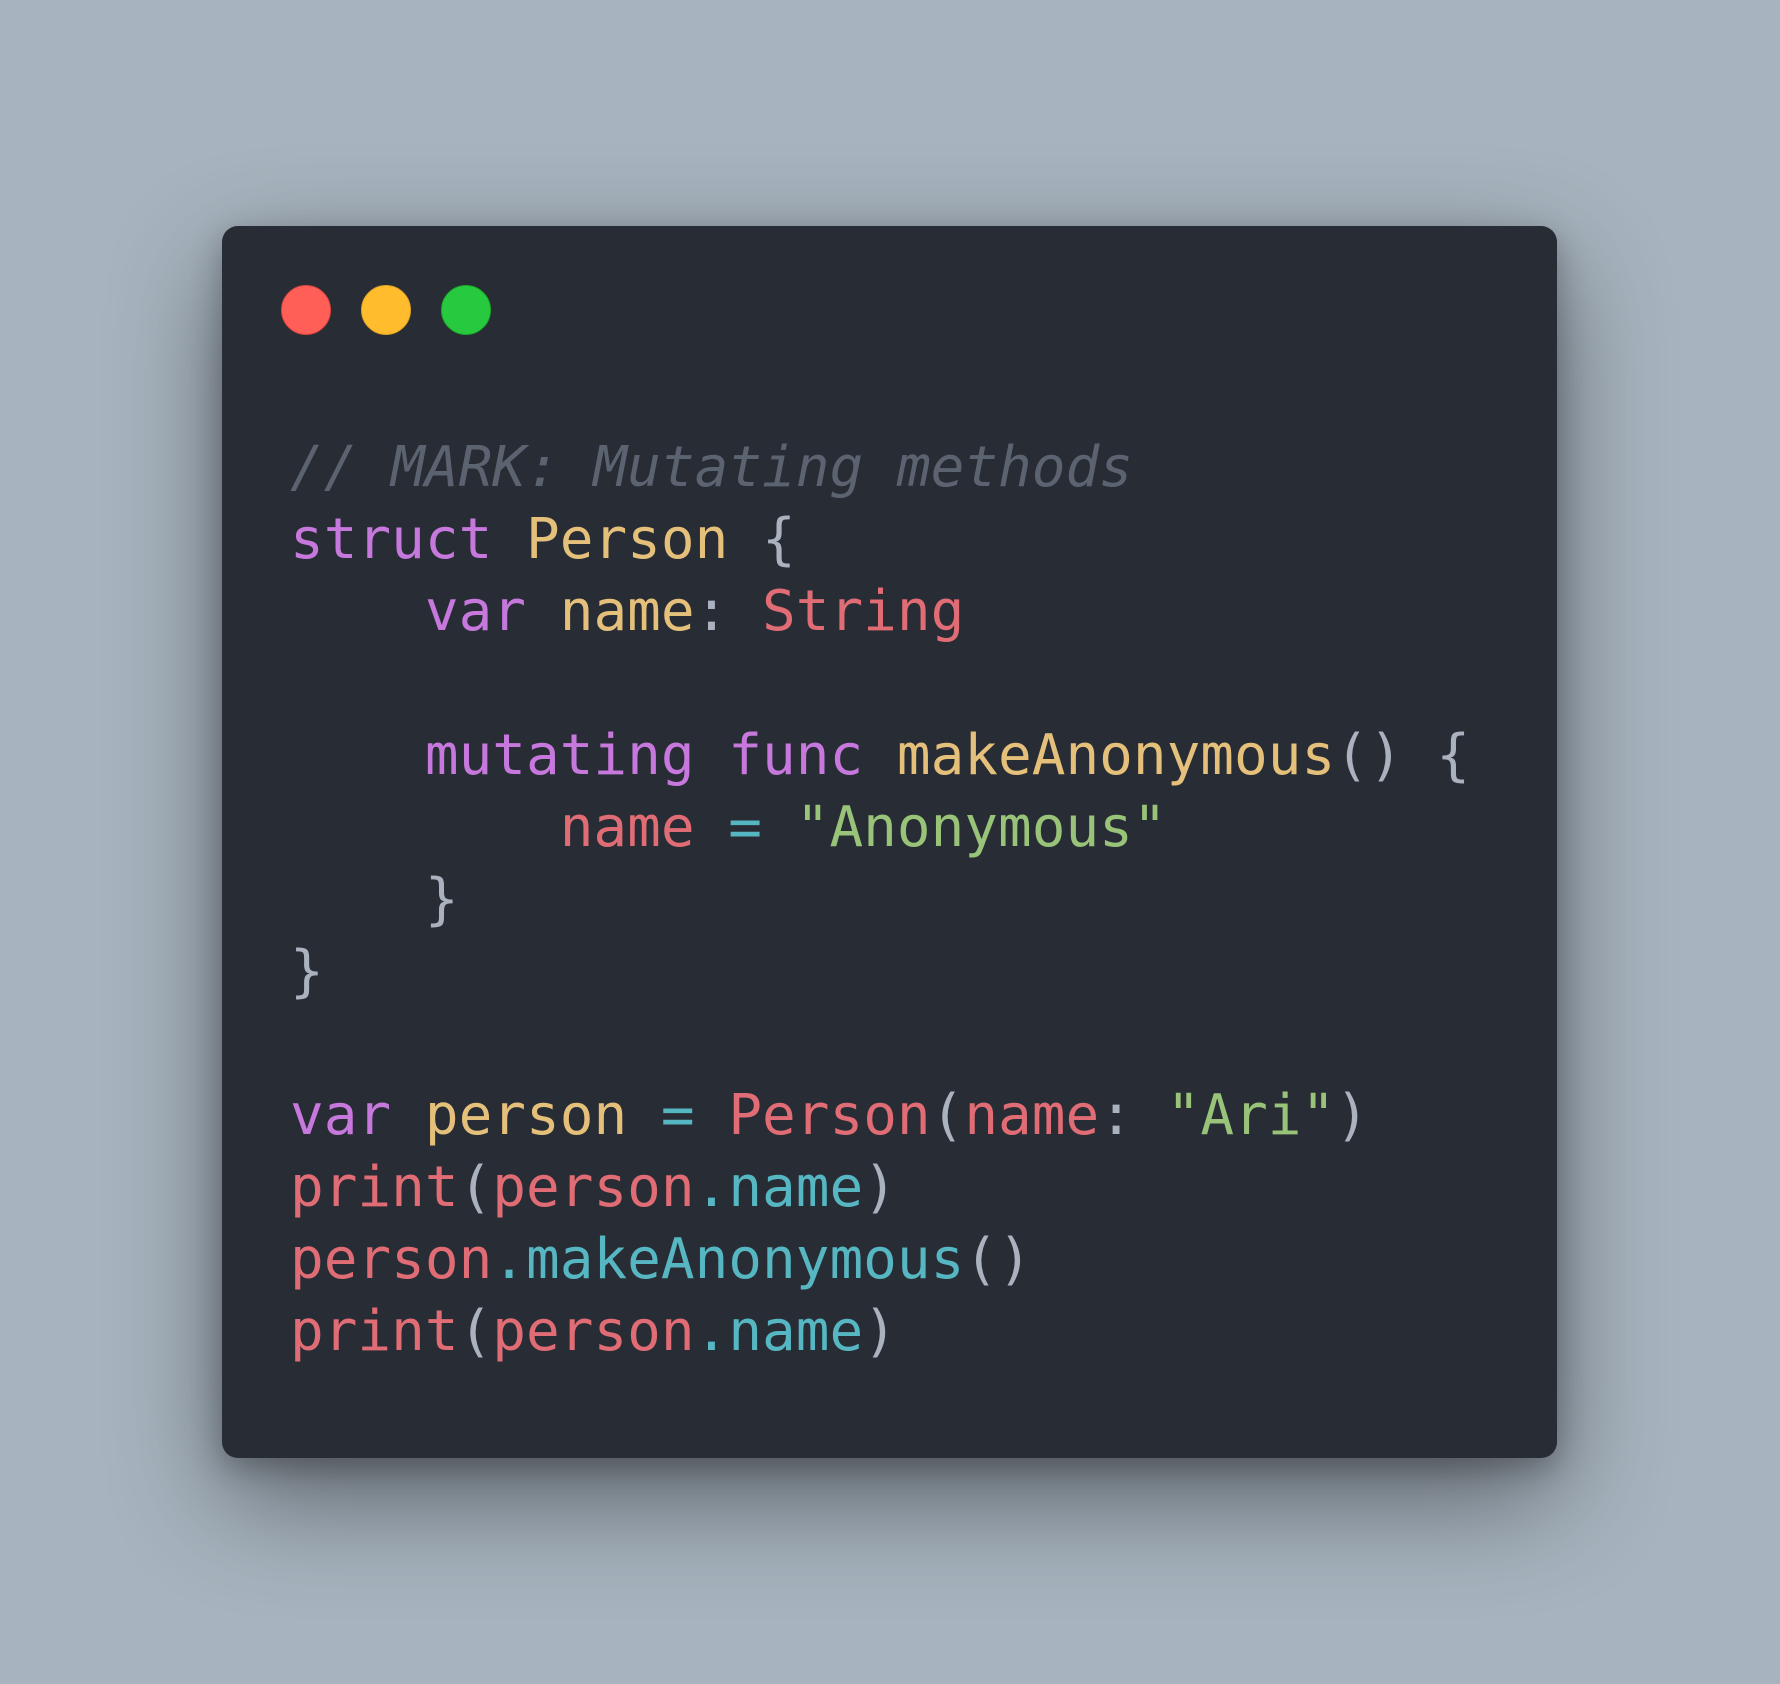 This screenshot has width=1780, height=1684. Describe the element at coordinates (863, 611) in the screenshot. I see `code-token: String` at that location.